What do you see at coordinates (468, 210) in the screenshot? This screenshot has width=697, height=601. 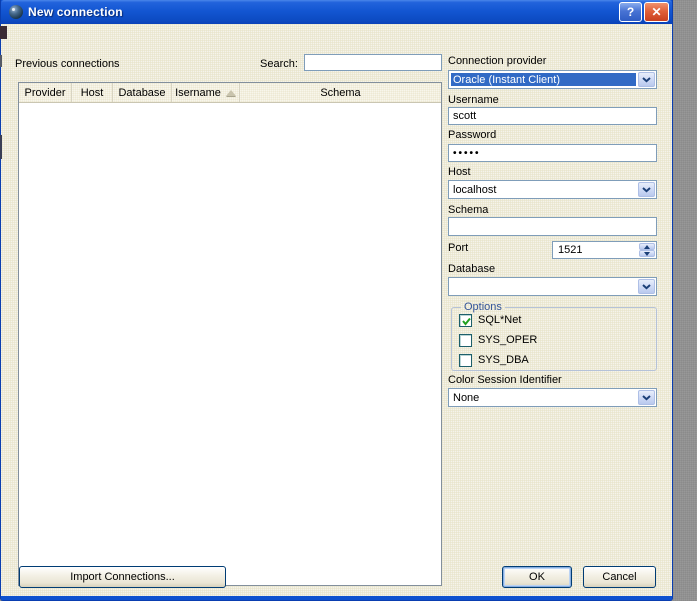 I see `schema-label: Schema` at bounding box center [468, 210].